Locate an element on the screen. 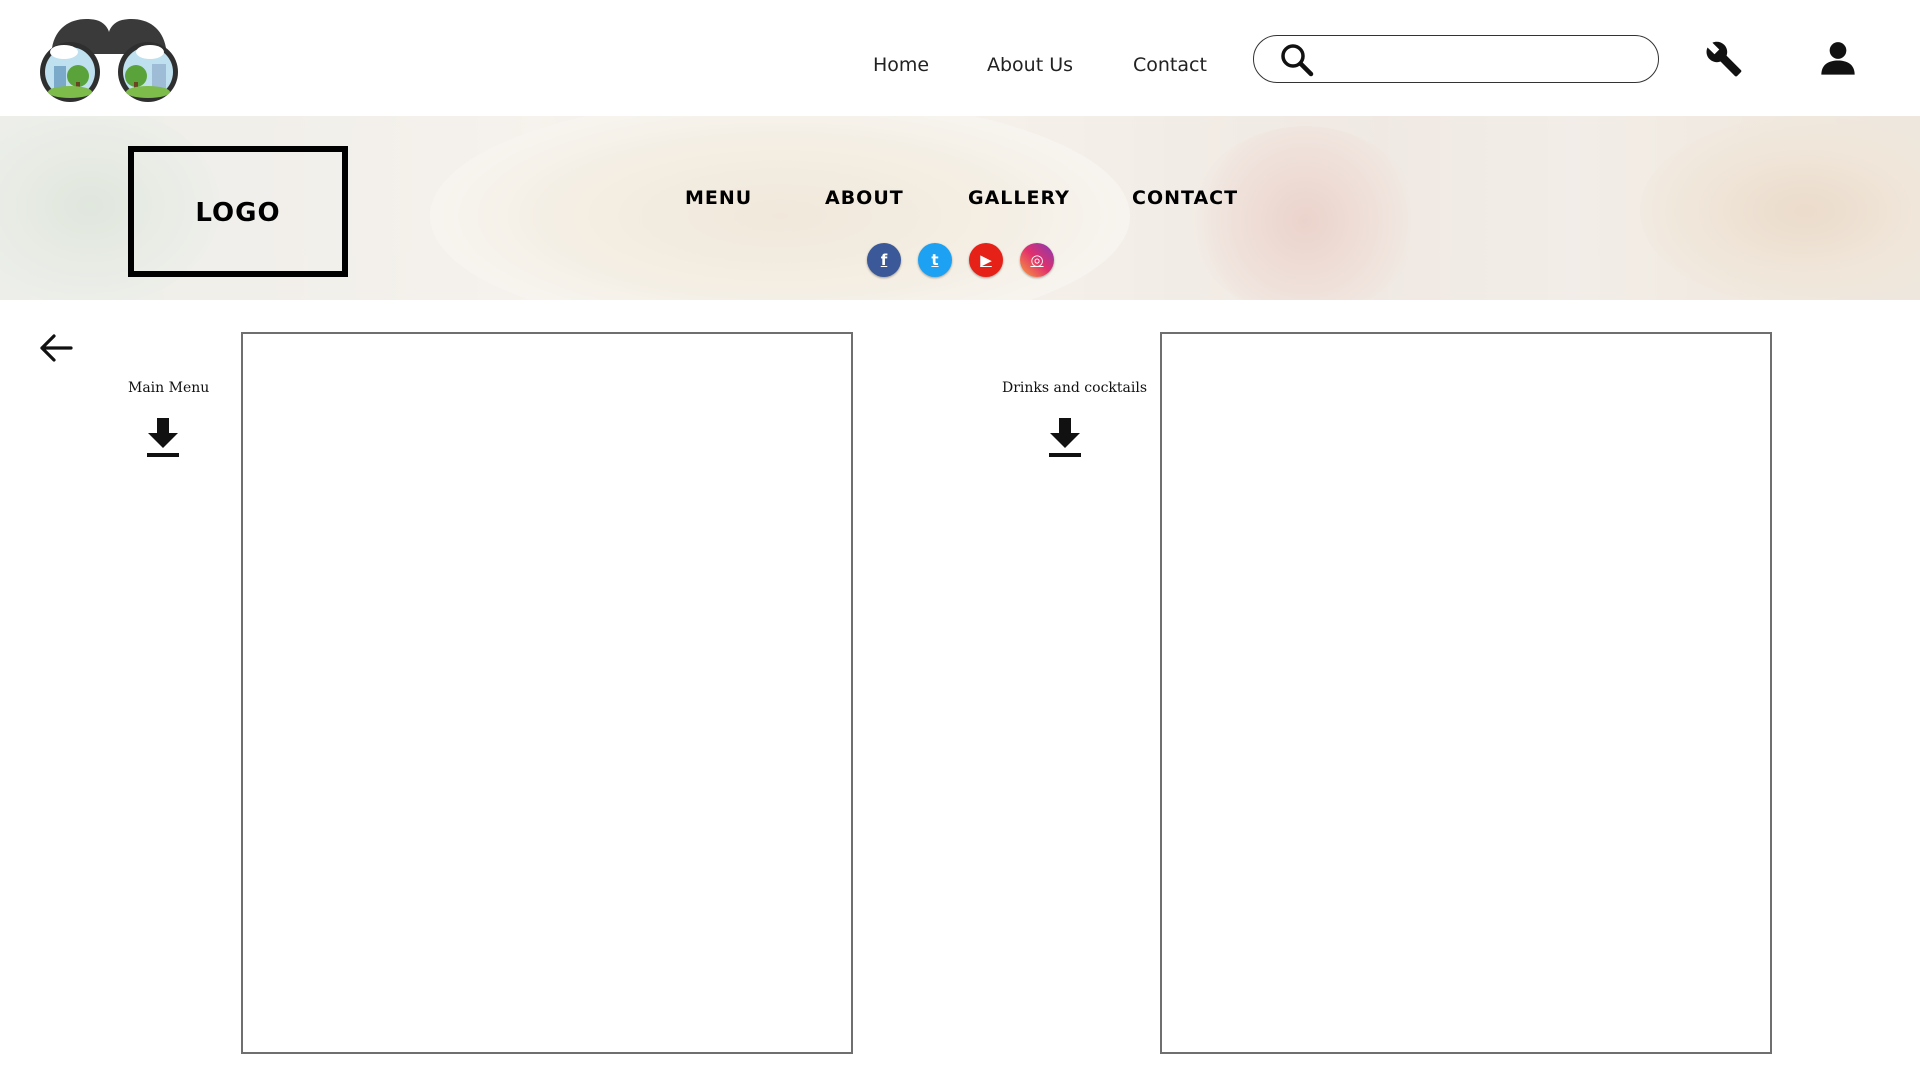 The width and height of the screenshot is (1920, 1080). user-icon is located at coordinates (1838, 58).